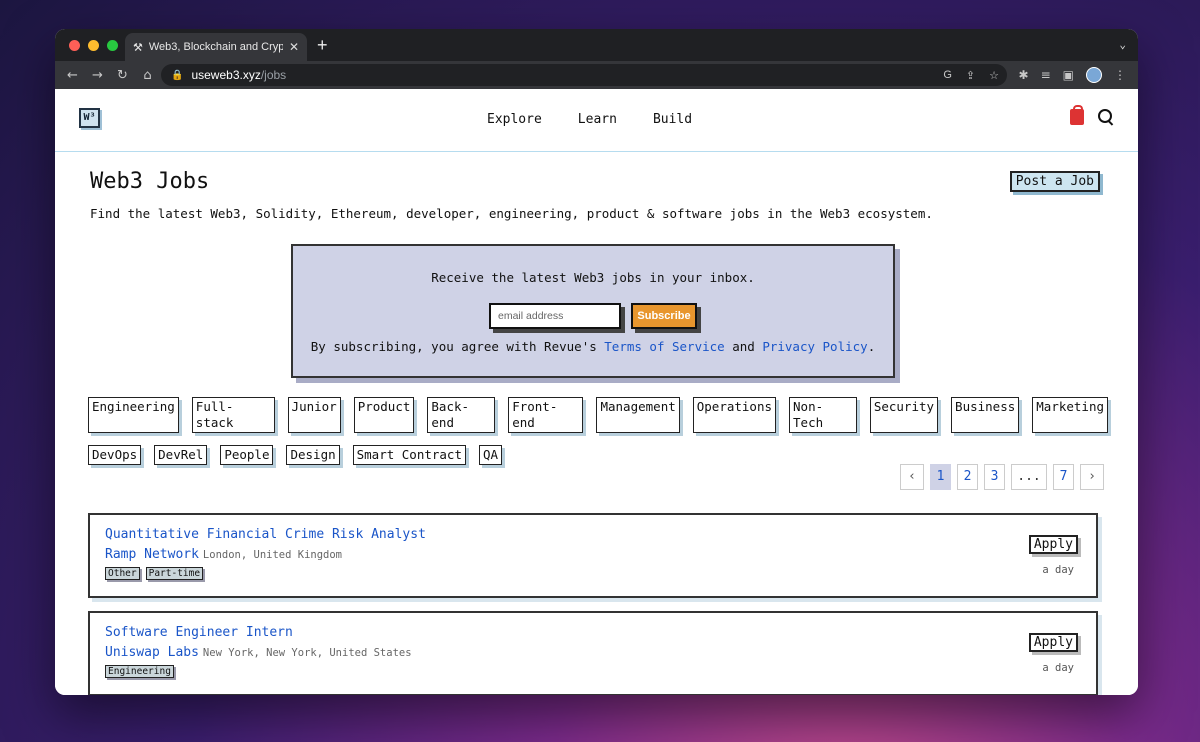 The width and height of the screenshot is (1200, 742). I want to click on nav-explore: Explore, so click(514, 119).